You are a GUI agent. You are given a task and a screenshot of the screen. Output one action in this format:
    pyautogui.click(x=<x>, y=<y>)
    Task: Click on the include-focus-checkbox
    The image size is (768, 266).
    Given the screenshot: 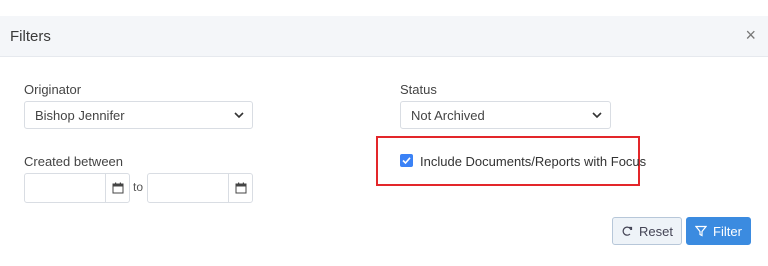 What is the action you would take?
    pyautogui.click(x=406, y=160)
    